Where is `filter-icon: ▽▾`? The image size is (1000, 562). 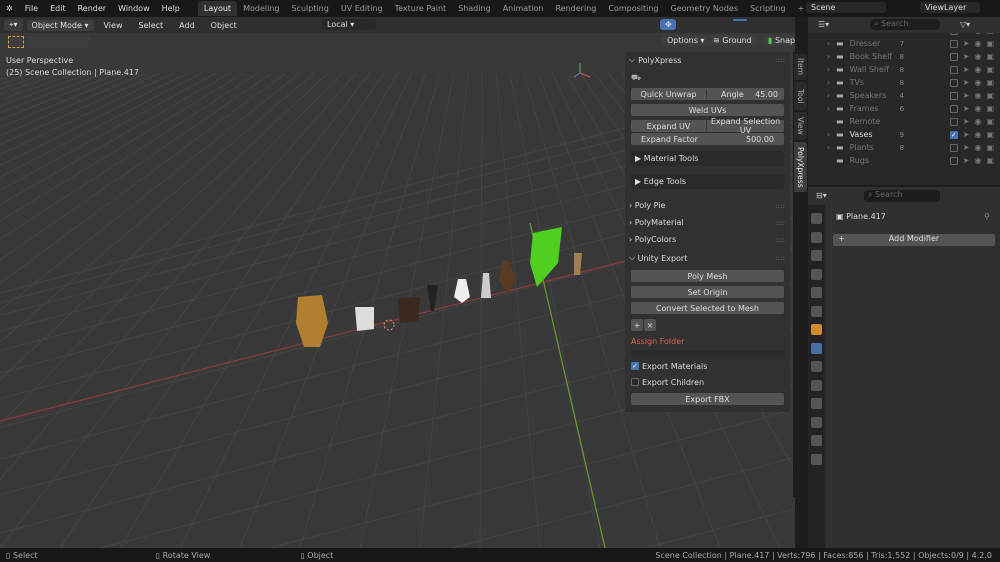
filter-icon: ▽▾ is located at coordinates (965, 24).